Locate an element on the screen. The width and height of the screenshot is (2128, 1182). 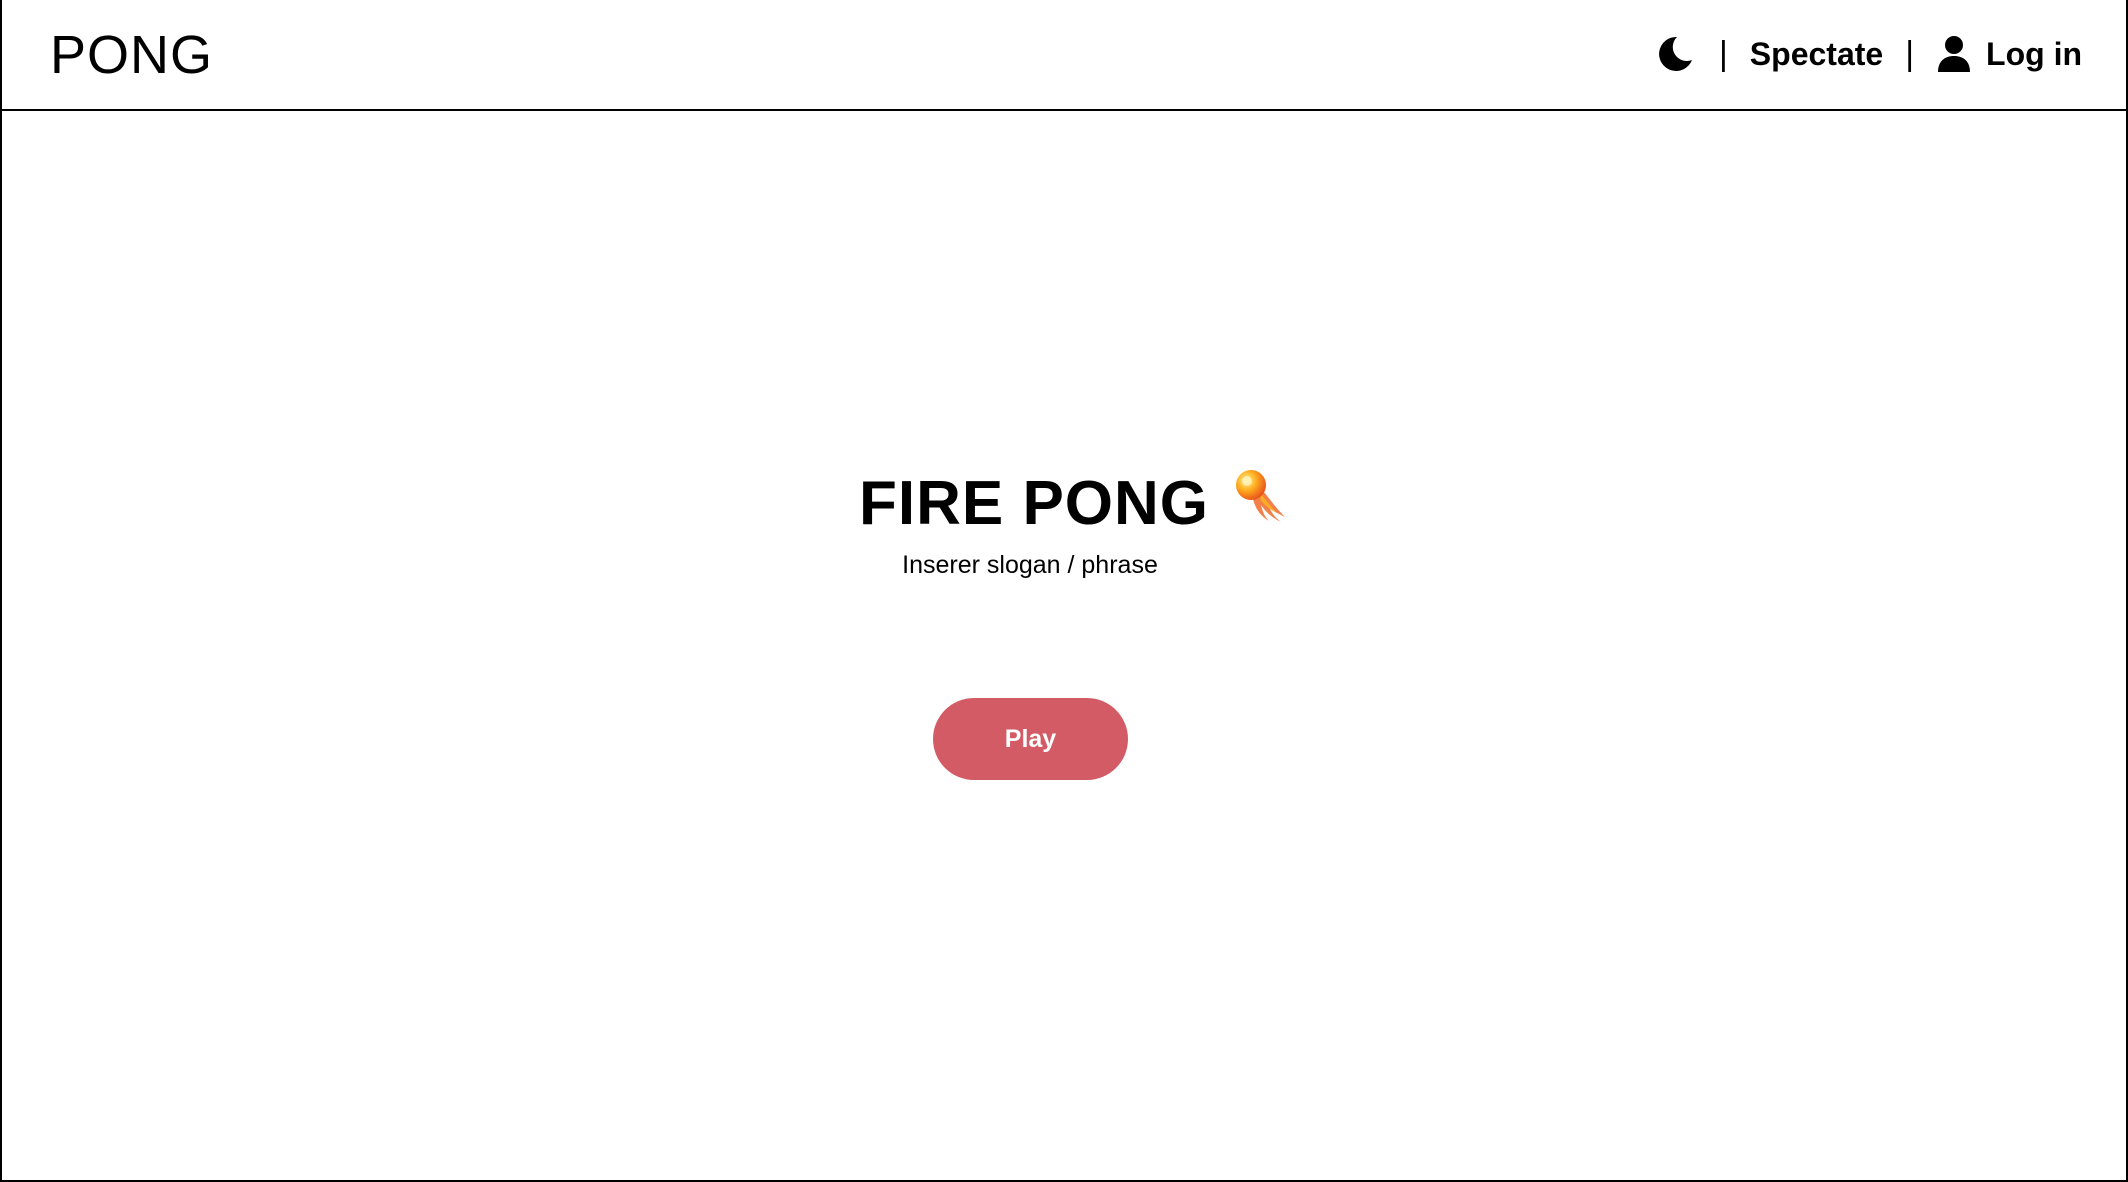
play-button: Play is located at coordinates (1030, 739).